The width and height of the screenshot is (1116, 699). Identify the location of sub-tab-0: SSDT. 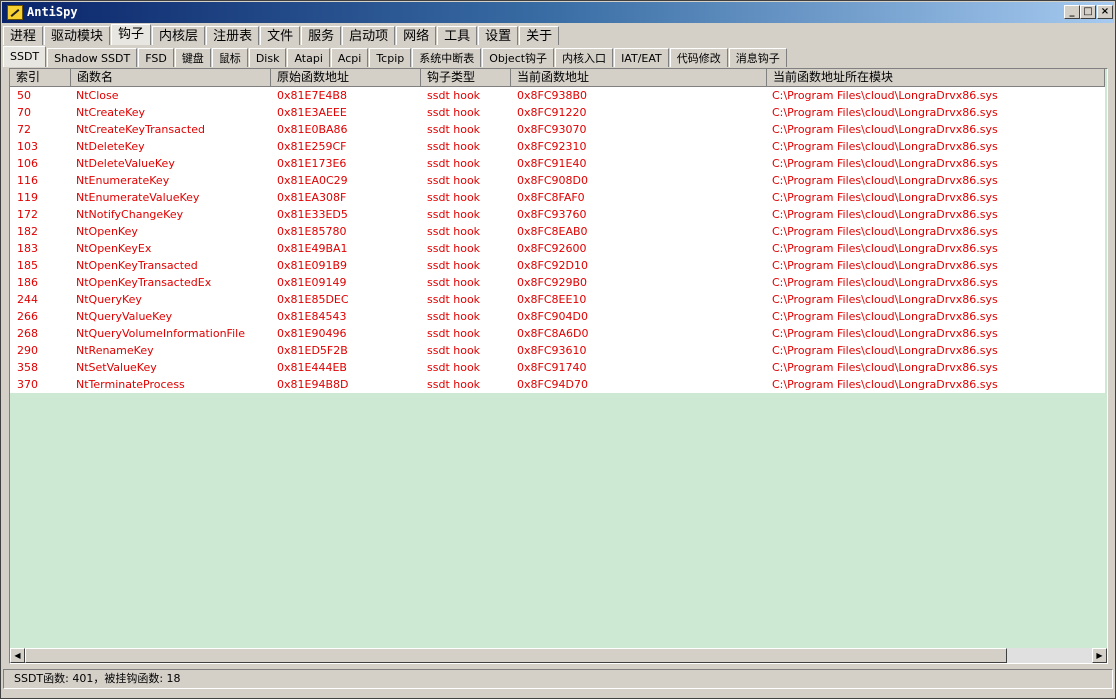
(25, 56).